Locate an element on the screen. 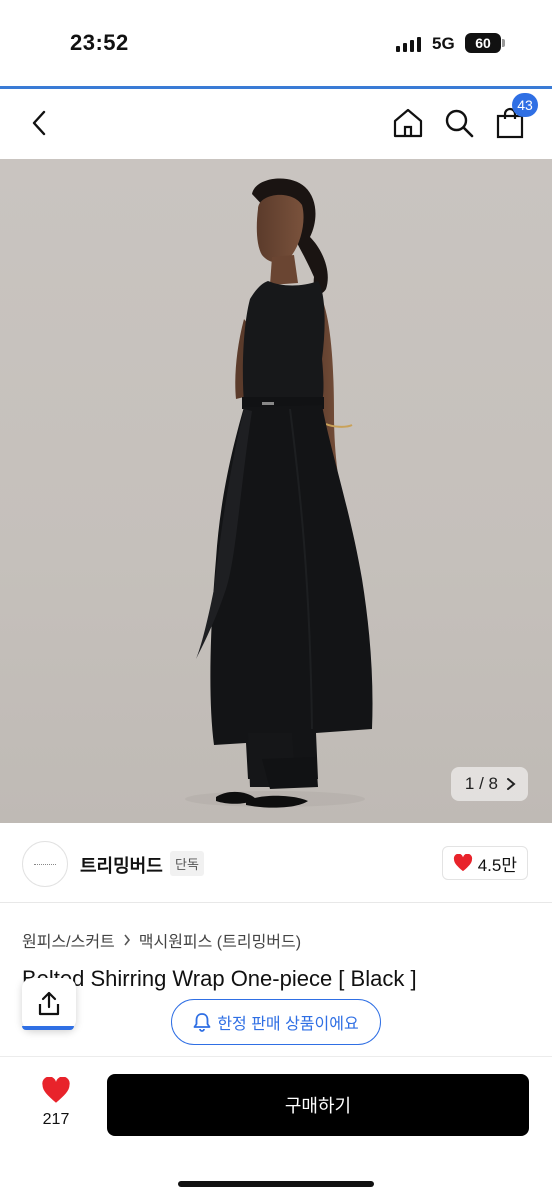 The image size is (552, 1200). image-counter-text: 1 / 8 is located at coordinates (481, 783).